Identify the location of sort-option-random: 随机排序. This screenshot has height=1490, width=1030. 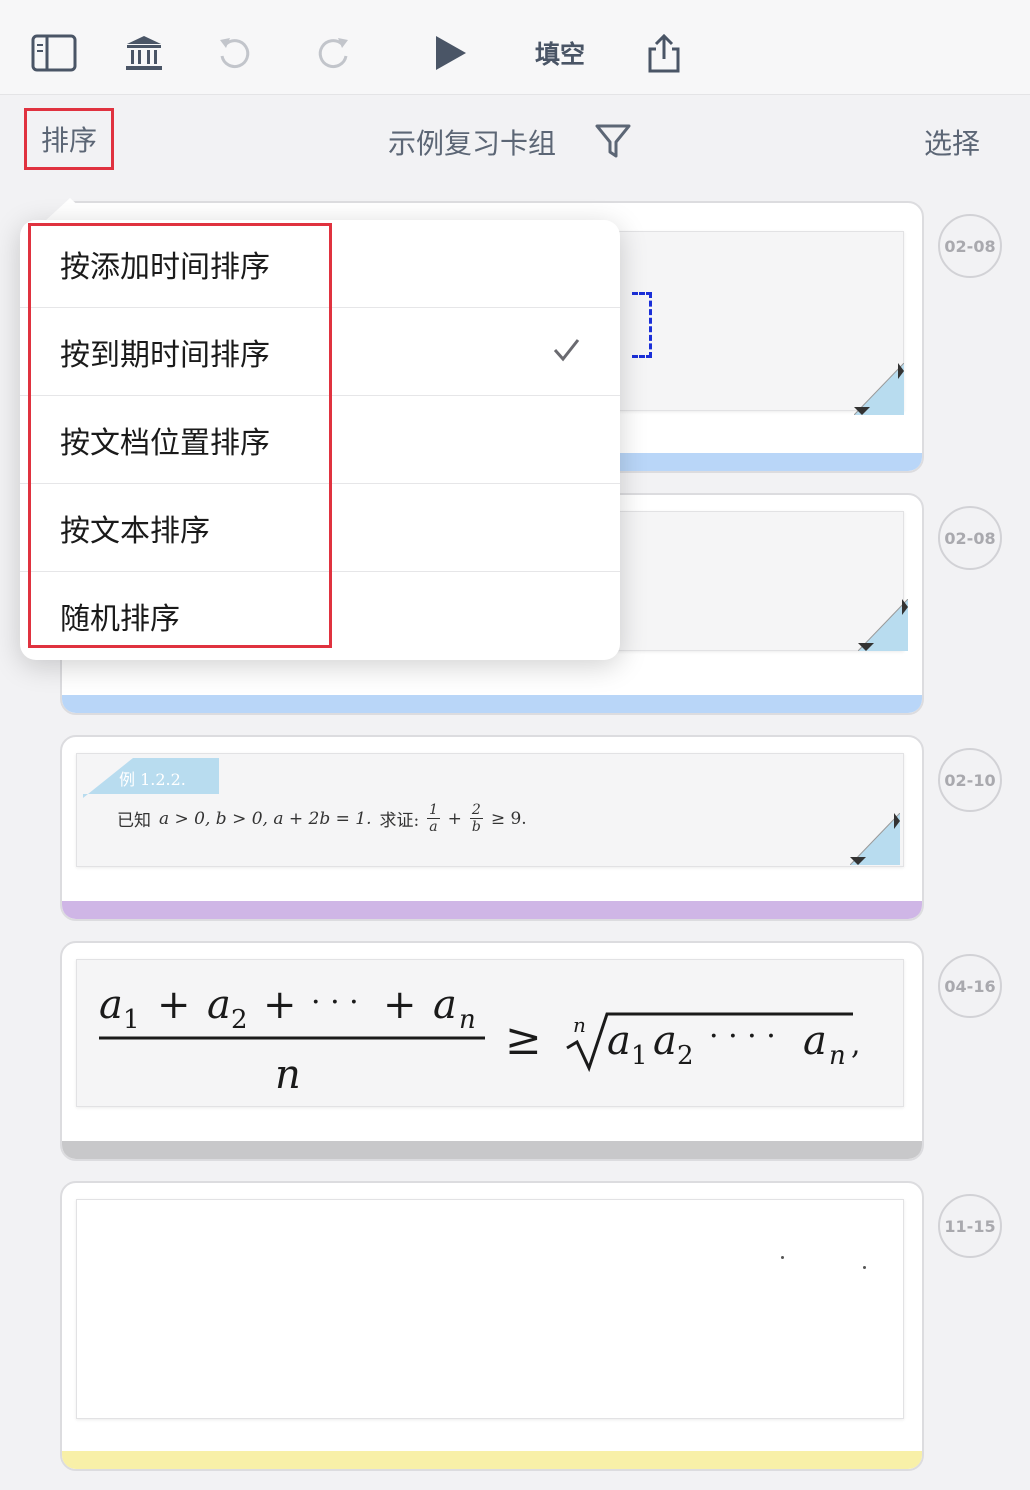
(320, 616).